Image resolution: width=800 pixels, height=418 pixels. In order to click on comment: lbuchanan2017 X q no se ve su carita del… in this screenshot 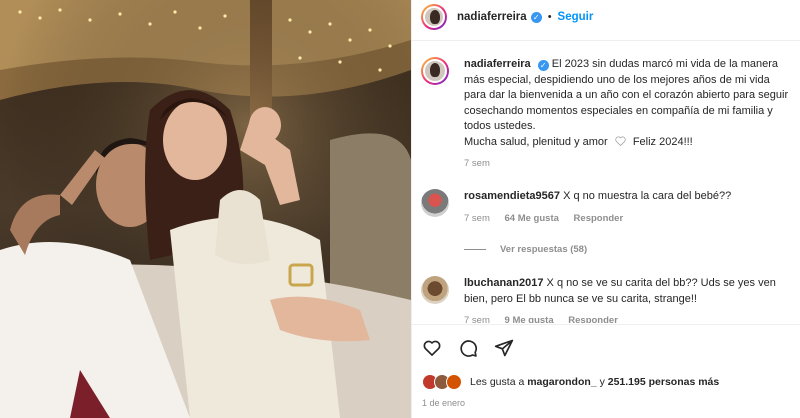, I will do `click(608, 299)`.